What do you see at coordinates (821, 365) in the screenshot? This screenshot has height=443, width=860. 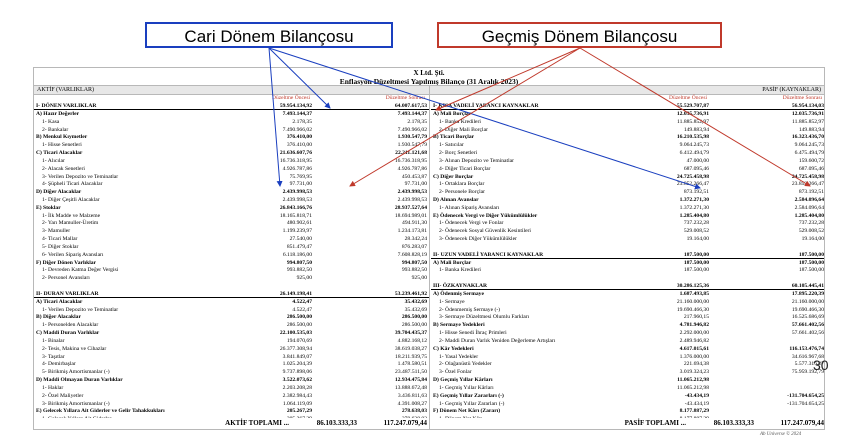 I see `page-number: 30` at bounding box center [821, 365].